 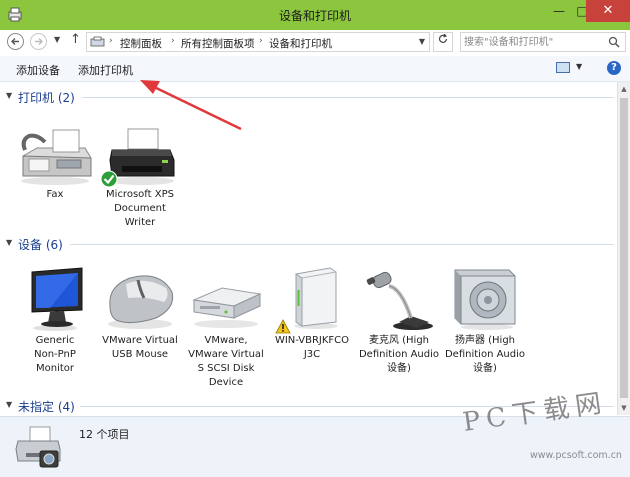 I want to click on scroll-up-arrow-icon: ▲, so click(x=624, y=89).